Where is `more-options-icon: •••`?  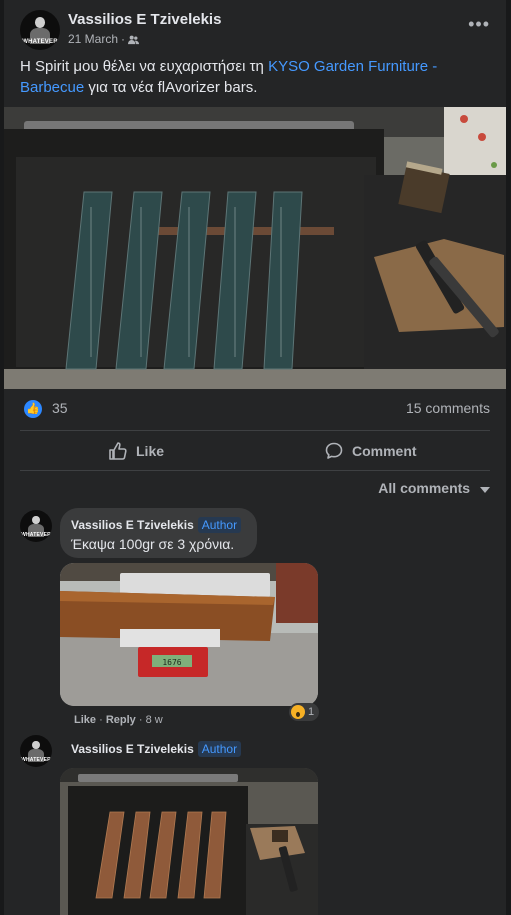
more-options-icon: ••• is located at coordinates (479, 24).